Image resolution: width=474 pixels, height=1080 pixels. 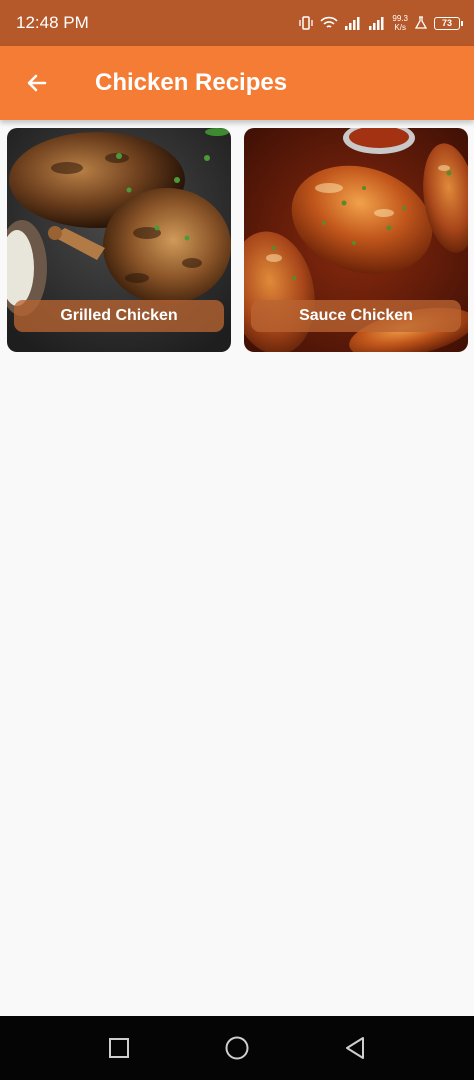 I want to click on wifi-icon, so click(x=329, y=22).